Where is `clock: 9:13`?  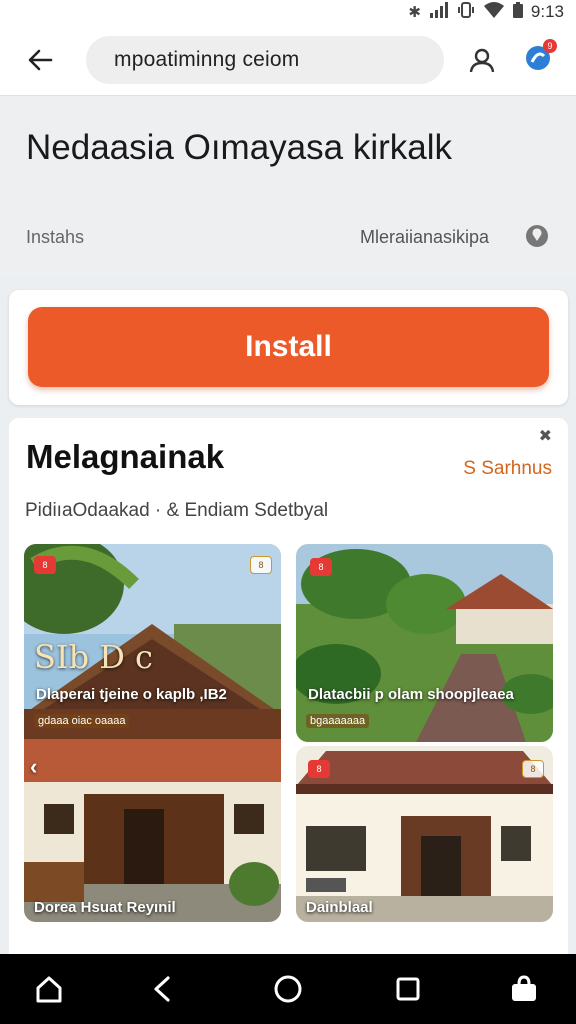
clock: 9:13 is located at coordinates (547, 11).